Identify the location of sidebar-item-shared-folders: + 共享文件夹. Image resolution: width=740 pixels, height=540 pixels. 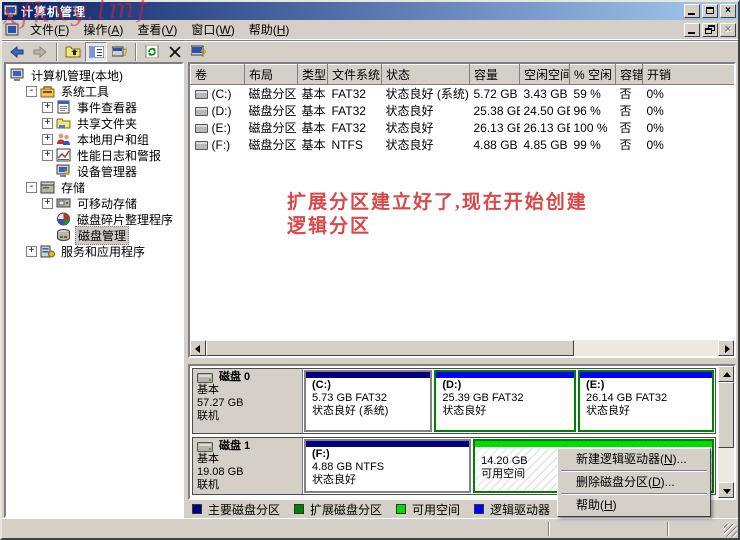
(94, 123).